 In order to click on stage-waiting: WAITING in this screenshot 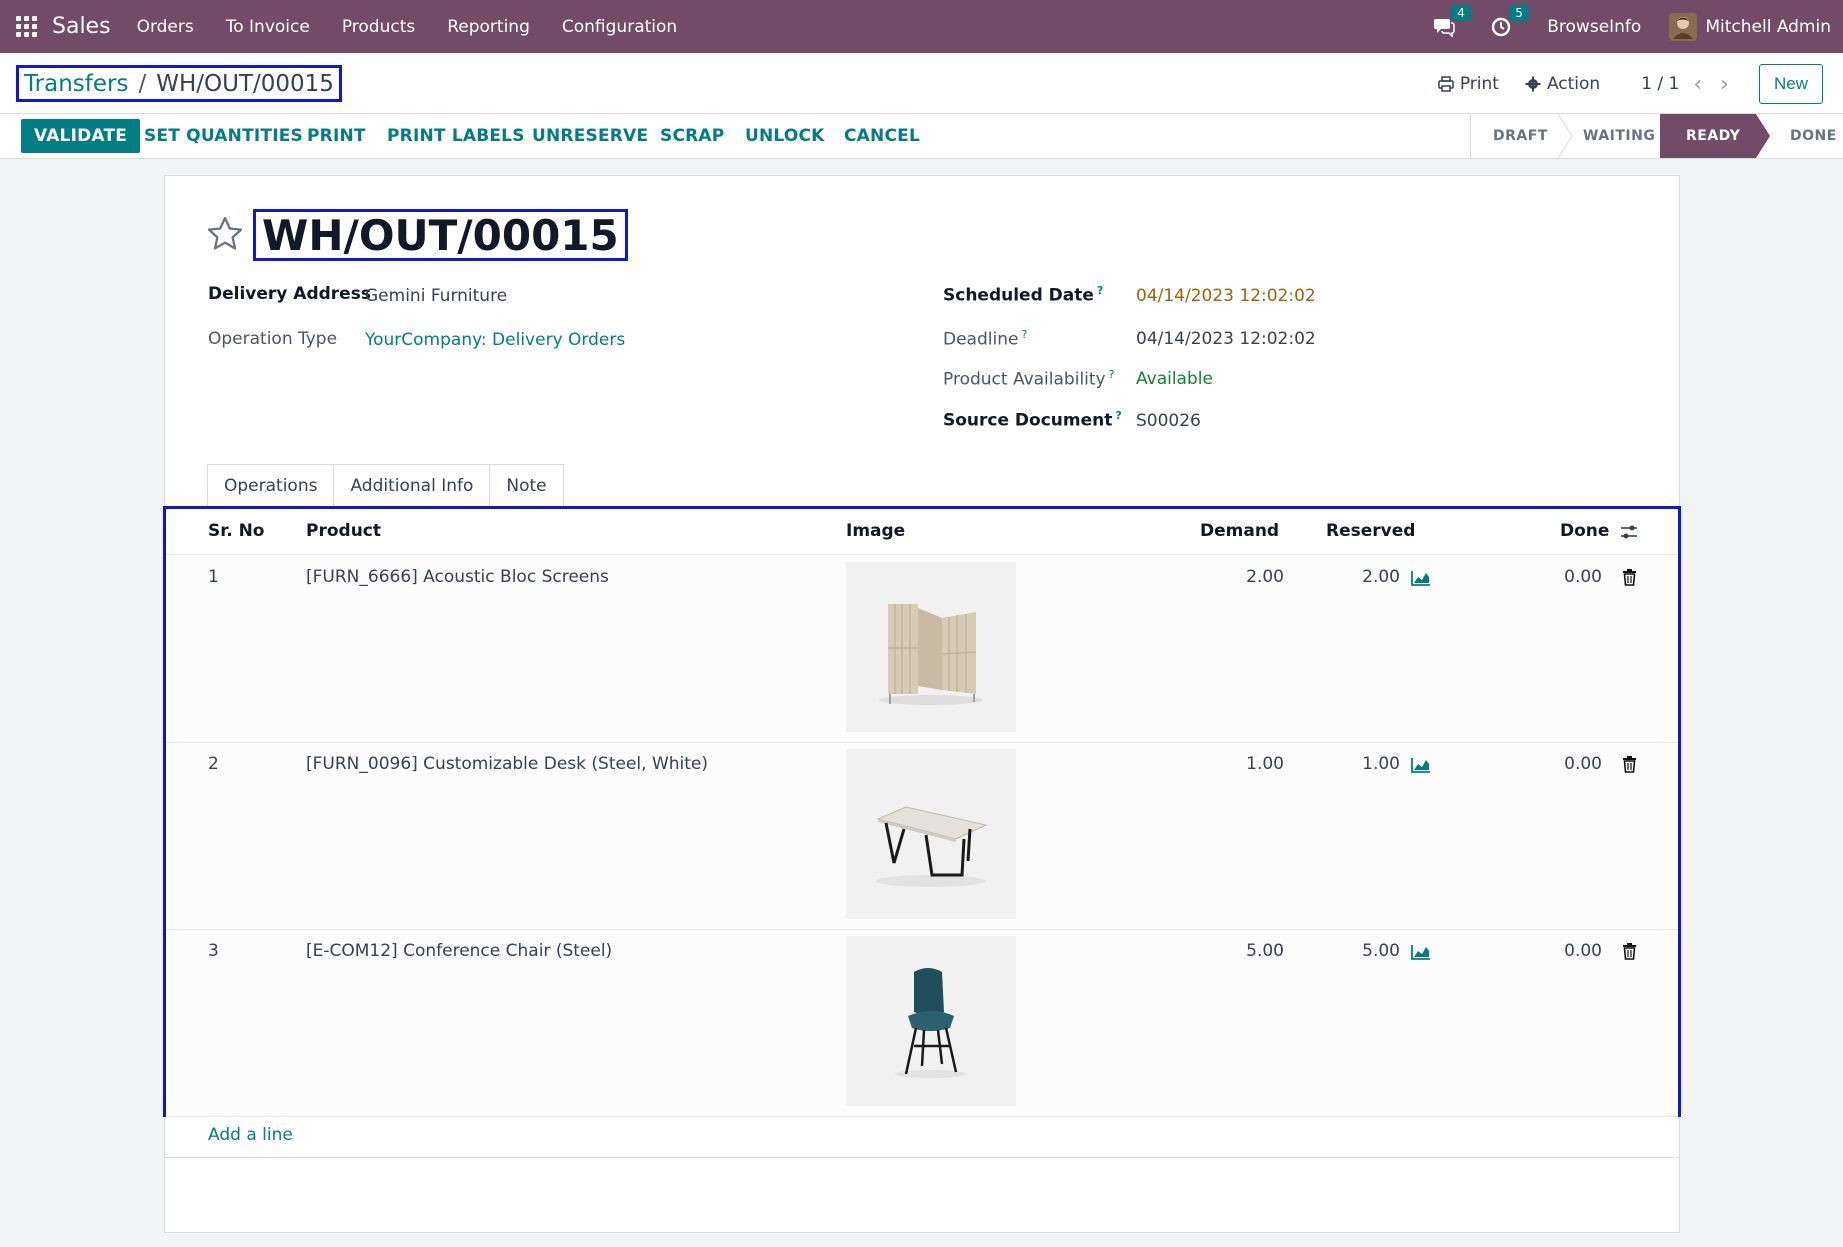, I will do `click(1609, 136)`.